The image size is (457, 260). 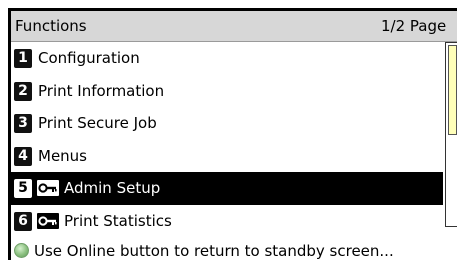 I want to click on number-badge: 1, so click(x=23, y=58).